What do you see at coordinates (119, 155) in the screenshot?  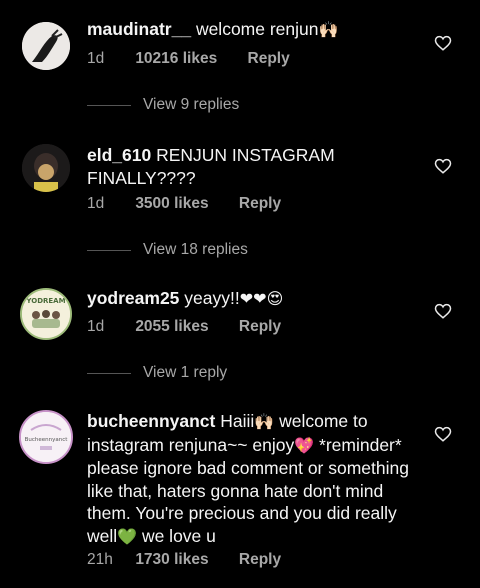 I see `username: eld_610` at bounding box center [119, 155].